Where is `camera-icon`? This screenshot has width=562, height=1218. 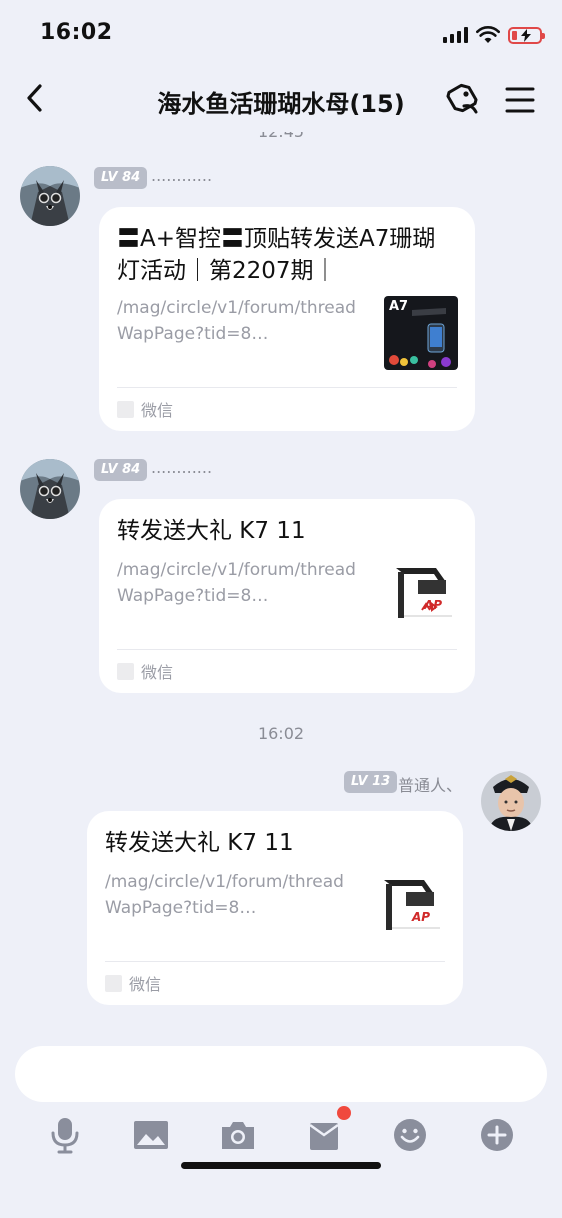 camera-icon is located at coordinates (238, 1135).